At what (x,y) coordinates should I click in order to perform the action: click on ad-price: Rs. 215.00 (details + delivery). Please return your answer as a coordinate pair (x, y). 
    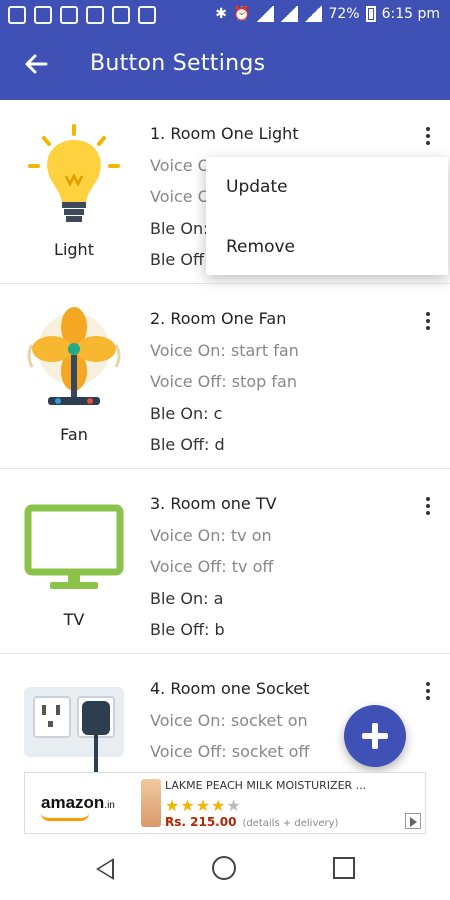
    Looking at the image, I should click on (252, 822).